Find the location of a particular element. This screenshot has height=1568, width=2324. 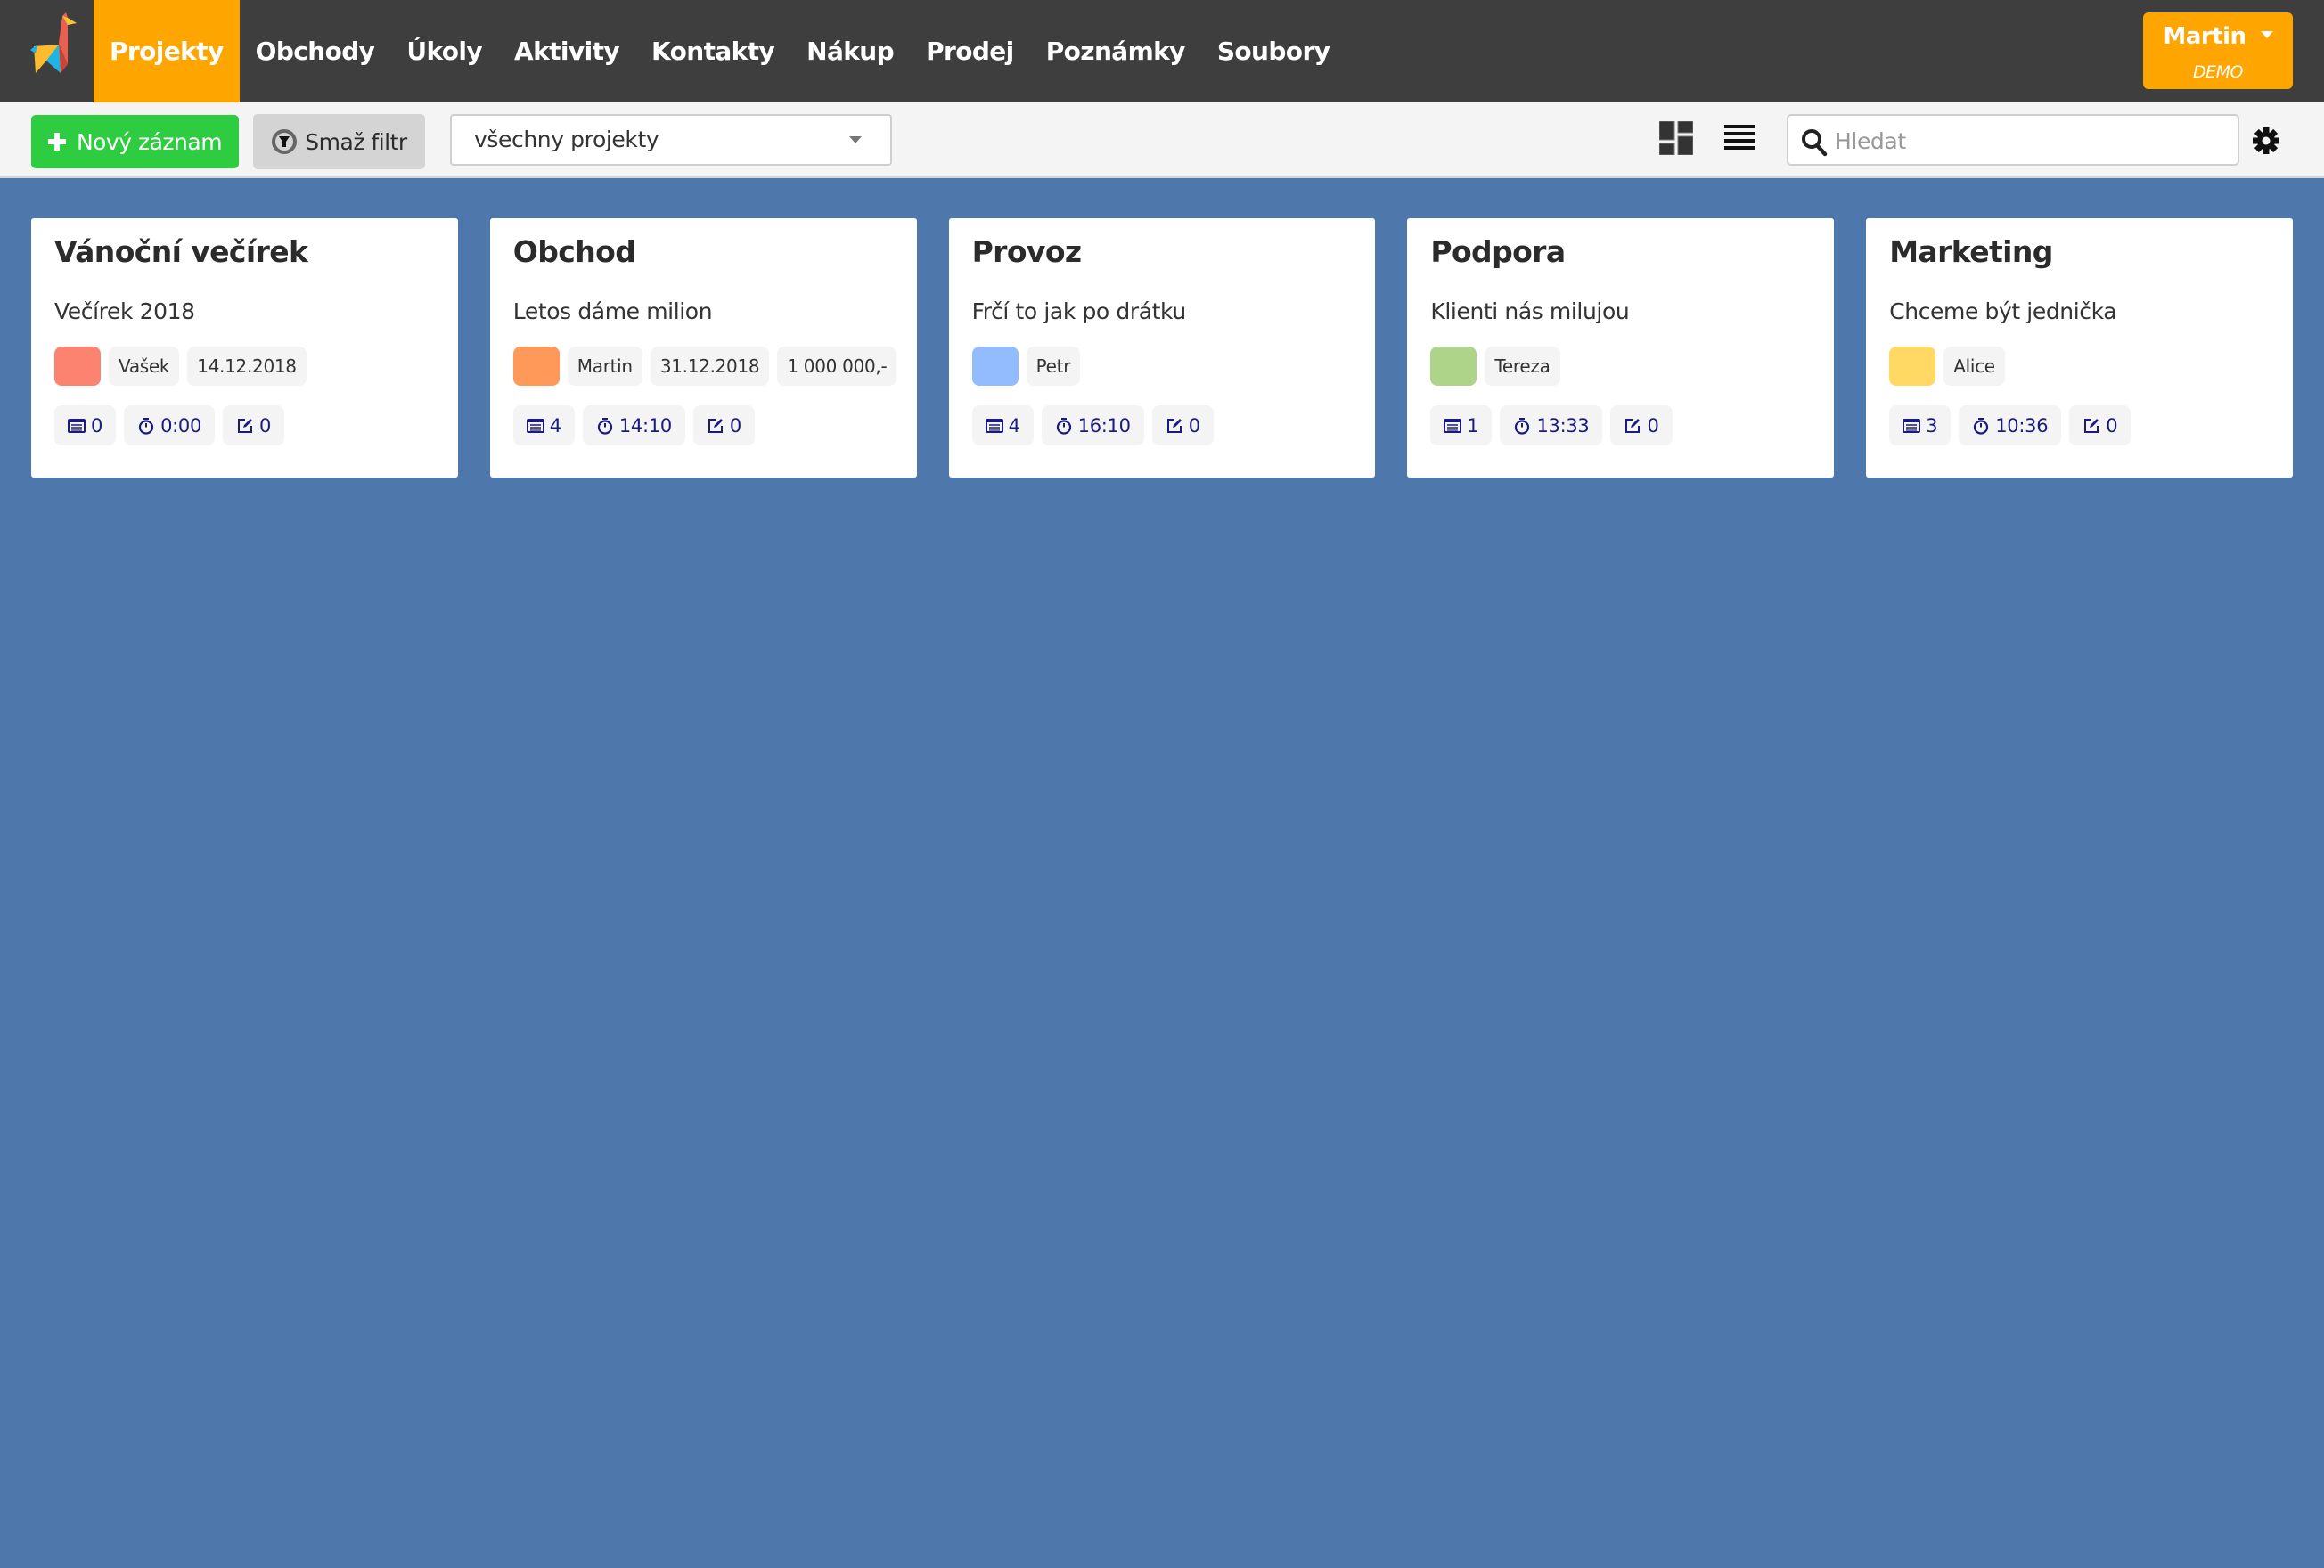

search-box is located at coordinates (2013, 140).